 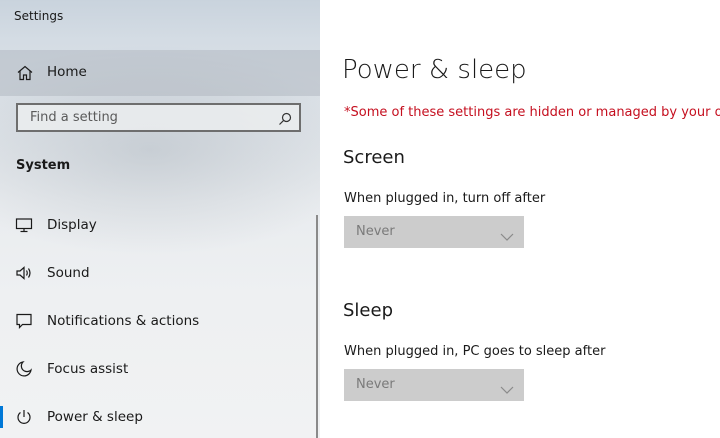 What do you see at coordinates (39, 16) in the screenshot?
I see `app-title: Settings` at bounding box center [39, 16].